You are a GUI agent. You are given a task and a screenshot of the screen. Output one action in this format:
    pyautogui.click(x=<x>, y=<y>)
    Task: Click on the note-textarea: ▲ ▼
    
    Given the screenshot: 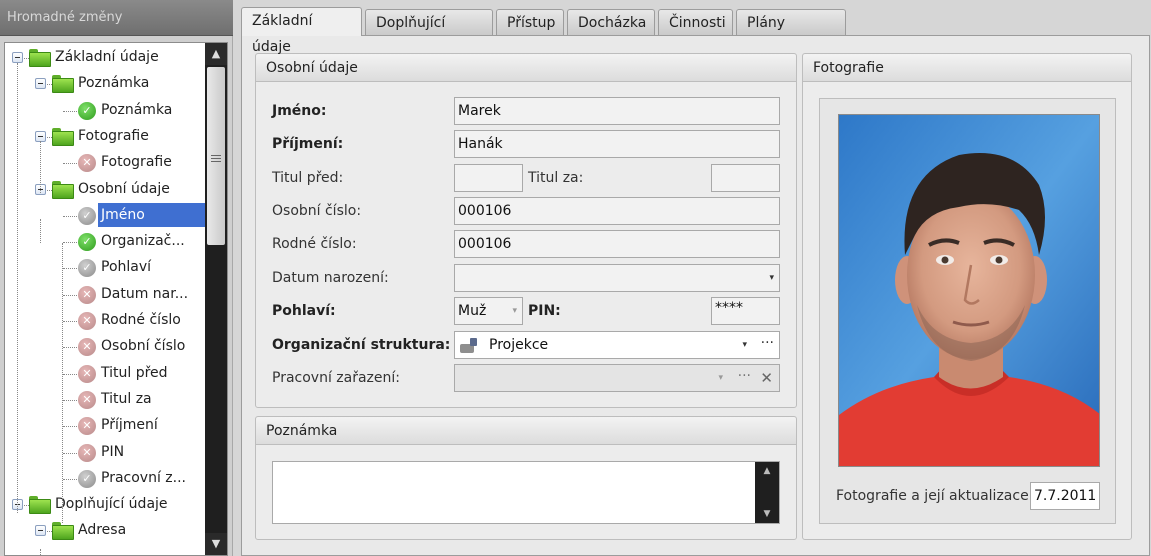 What is the action you would take?
    pyautogui.click(x=526, y=492)
    